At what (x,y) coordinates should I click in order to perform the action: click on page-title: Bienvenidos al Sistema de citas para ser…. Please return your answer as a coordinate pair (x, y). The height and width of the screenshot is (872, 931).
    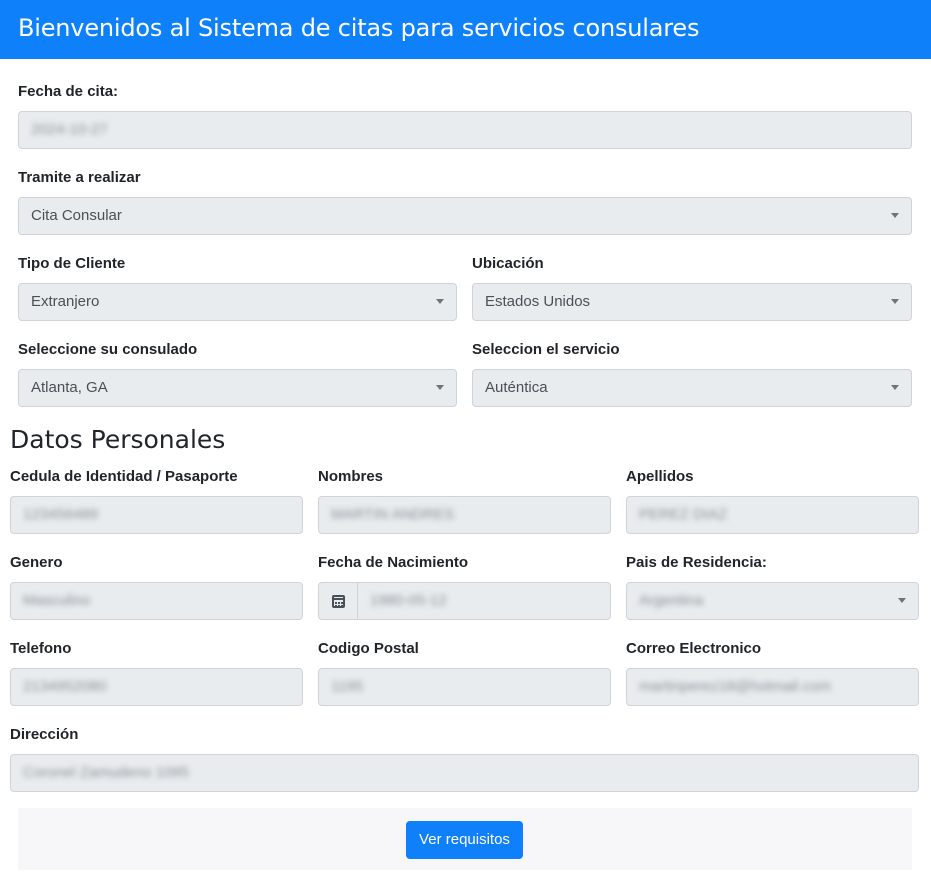
    Looking at the image, I should click on (359, 28).